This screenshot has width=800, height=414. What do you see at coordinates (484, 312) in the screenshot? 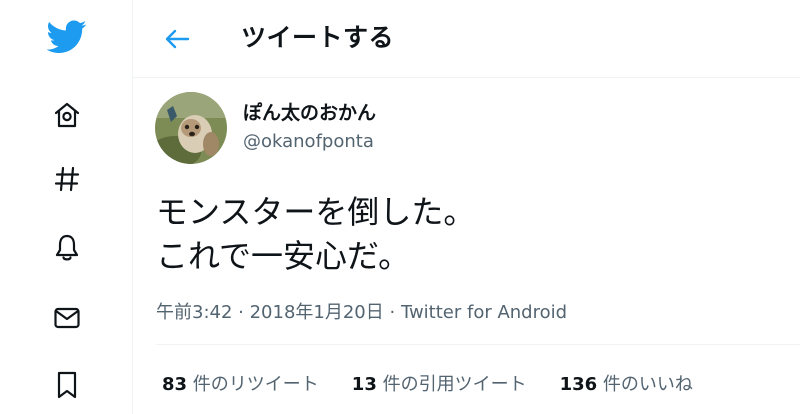
I see `tweet-source: Twitter for Android` at bounding box center [484, 312].